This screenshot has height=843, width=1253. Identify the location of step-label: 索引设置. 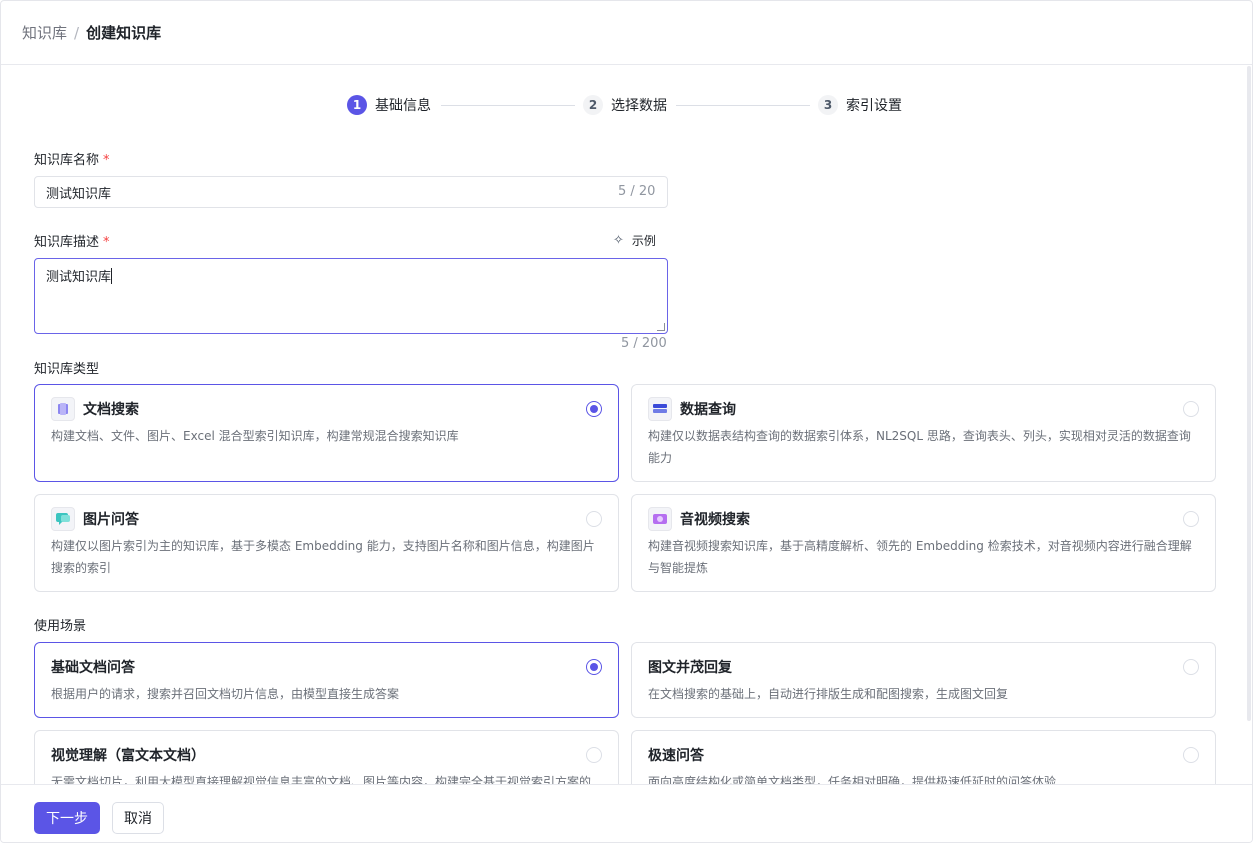
(874, 106).